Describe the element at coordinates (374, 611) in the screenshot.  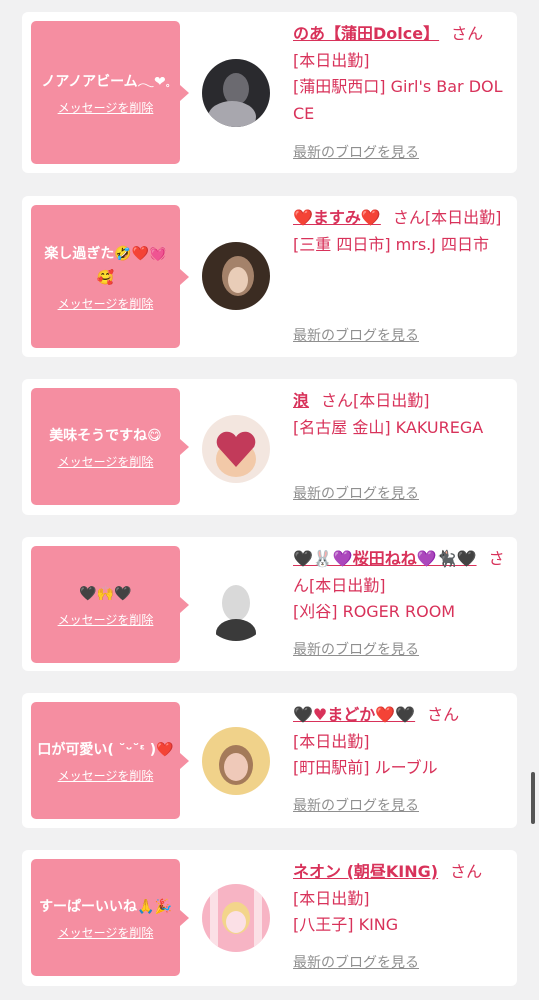
I see `store-label: [刈谷] ROGER ROOM` at that location.